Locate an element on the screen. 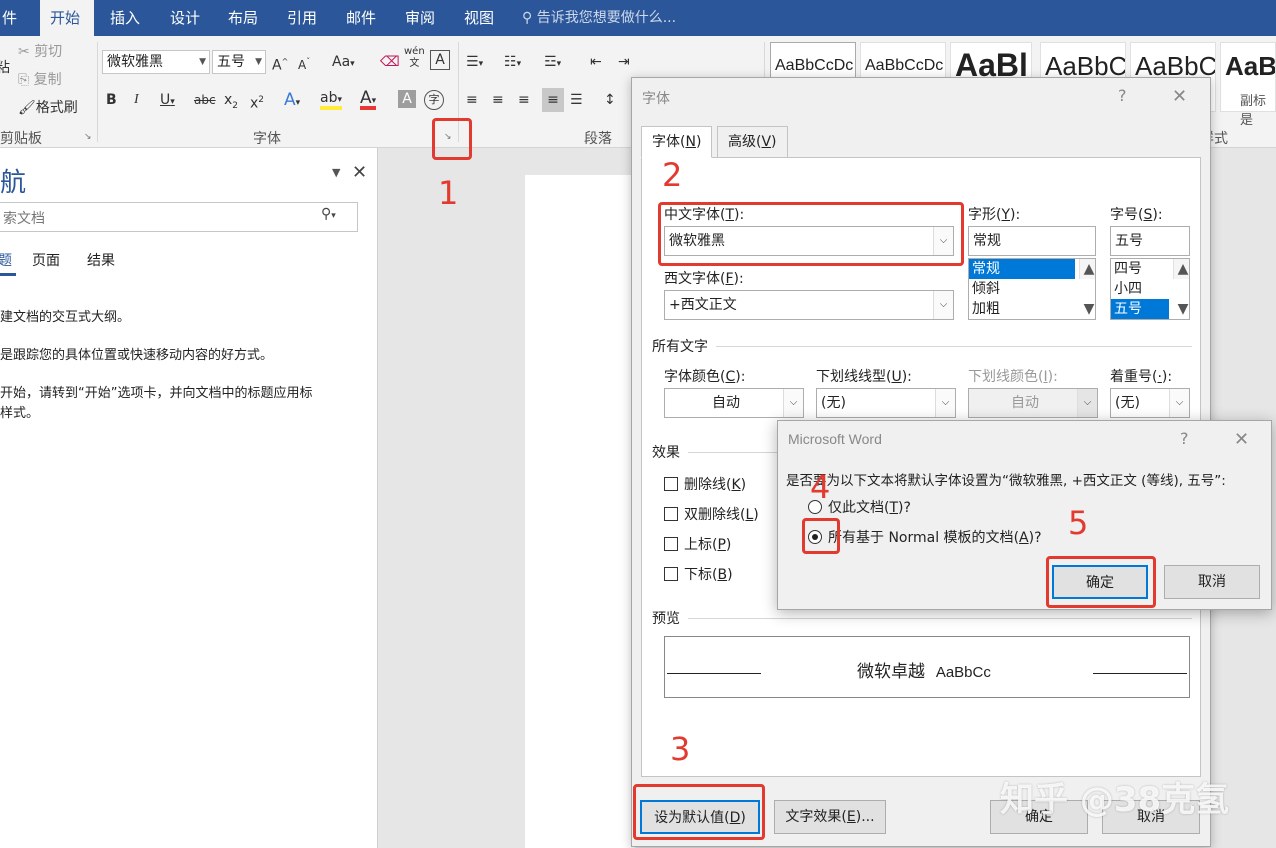 This screenshot has width=1276, height=848. preview-box: 微软卓越 AaBbCc is located at coordinates (927, 667).